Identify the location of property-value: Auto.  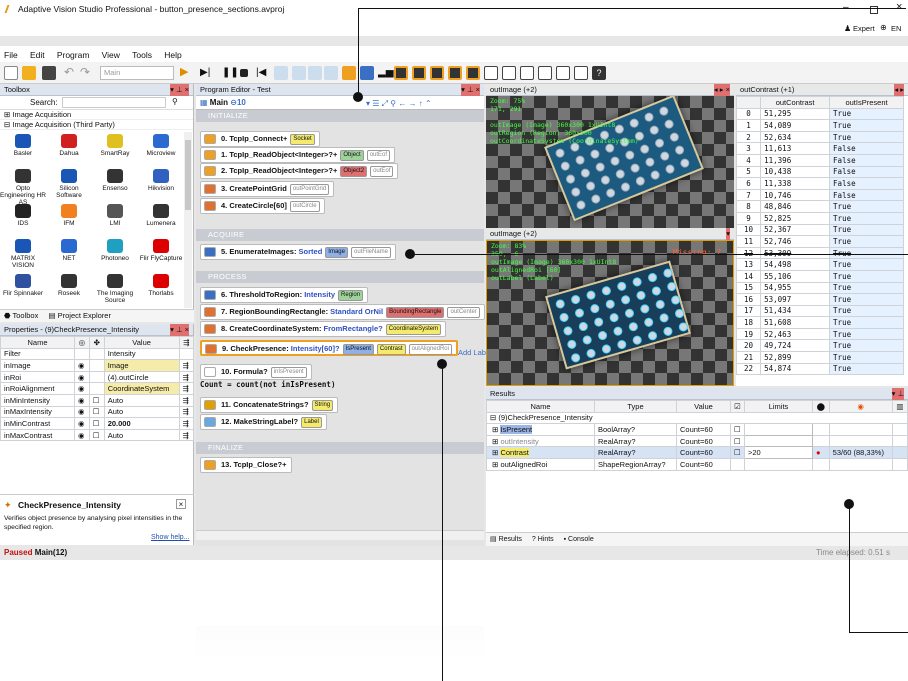
(141, 412).